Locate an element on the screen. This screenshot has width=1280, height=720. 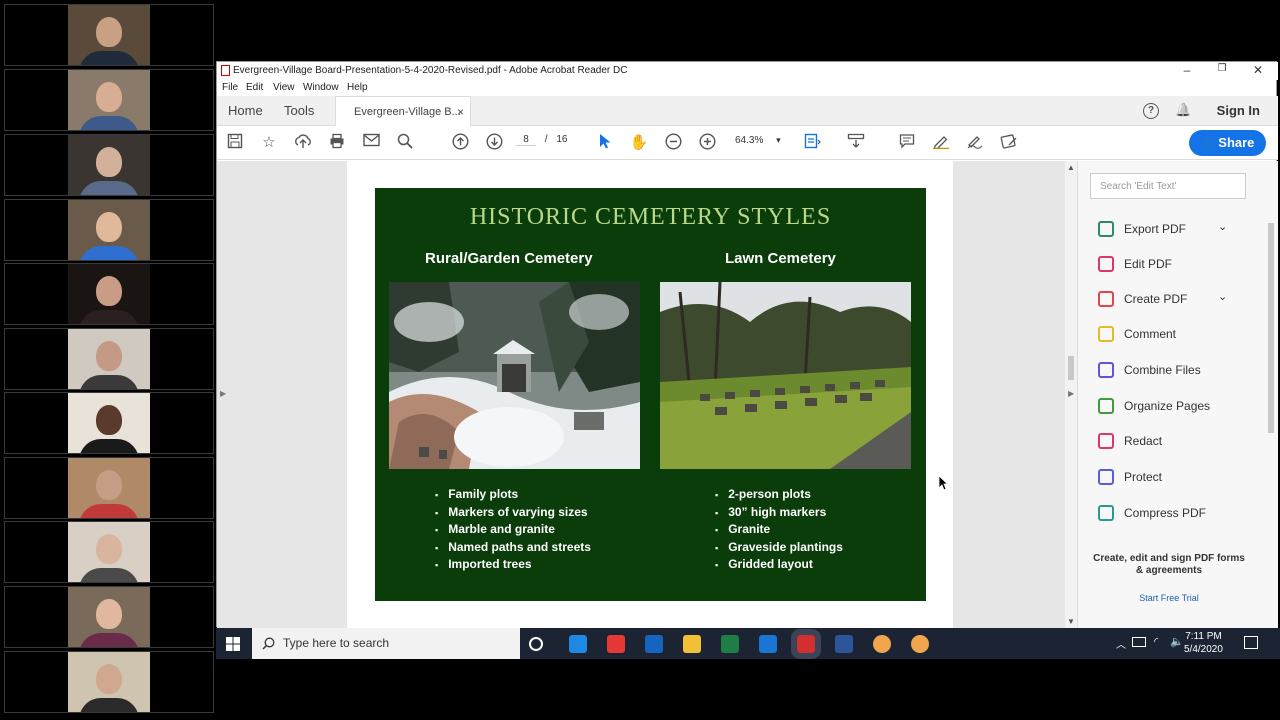
bell-icon: 🔔 is located at coordinates (1183, 110).